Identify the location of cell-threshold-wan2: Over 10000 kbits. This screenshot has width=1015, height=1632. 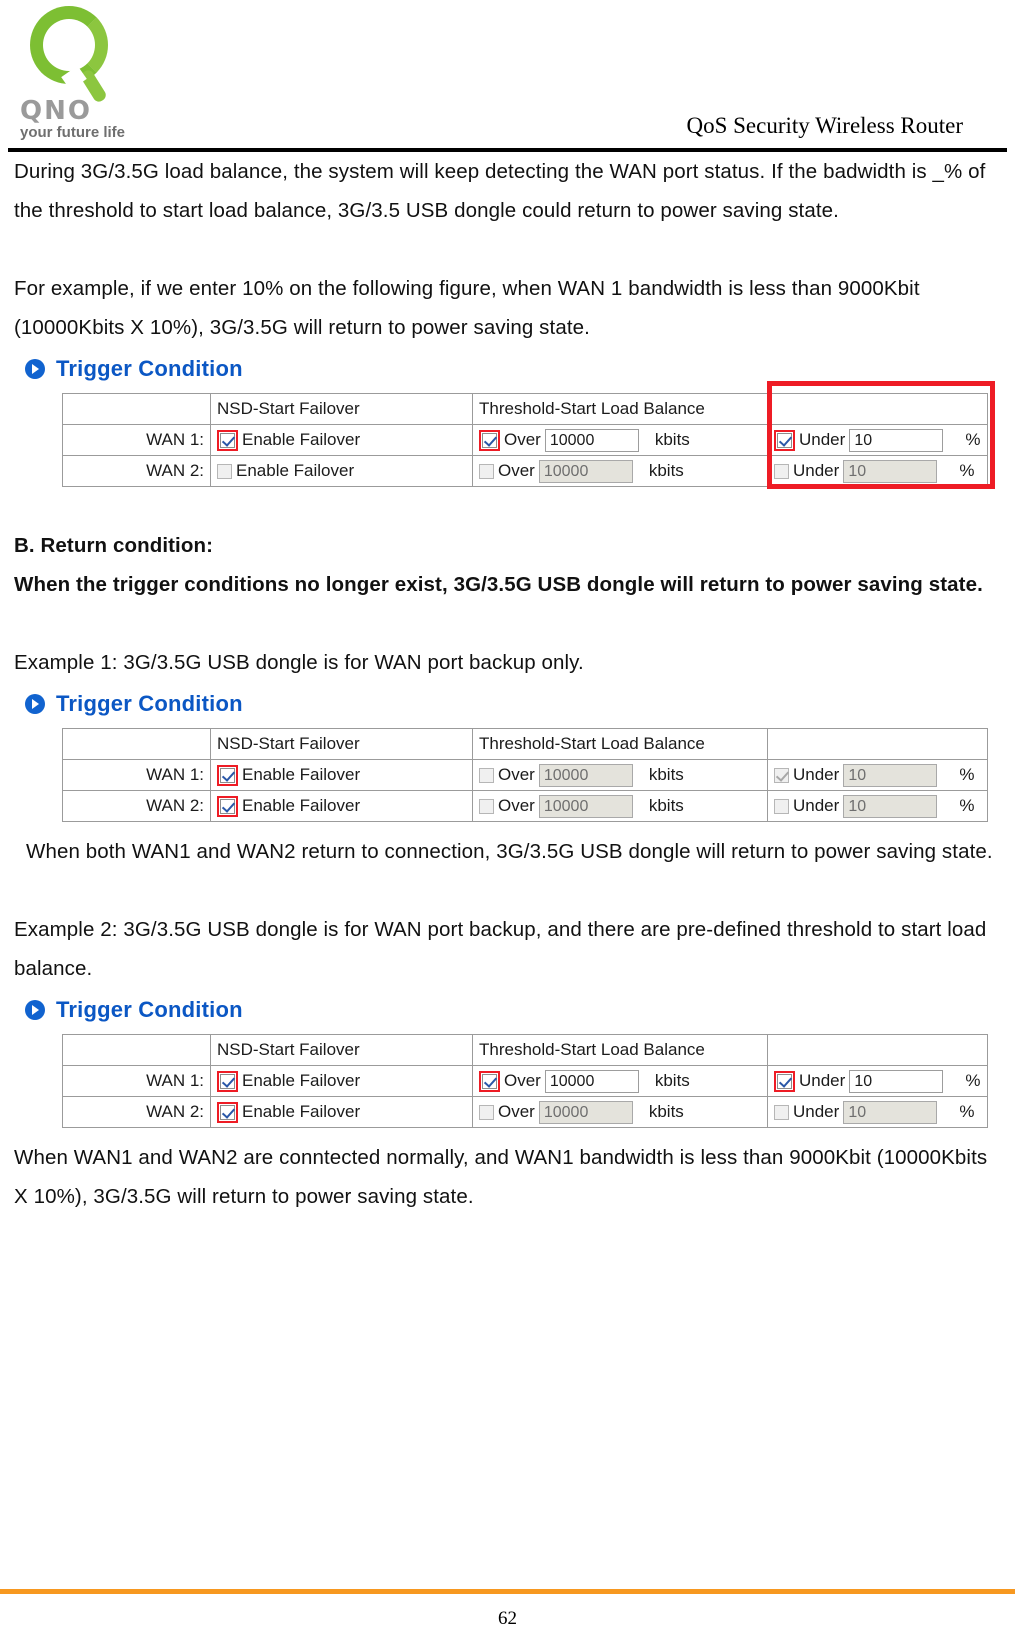
(620, 471).